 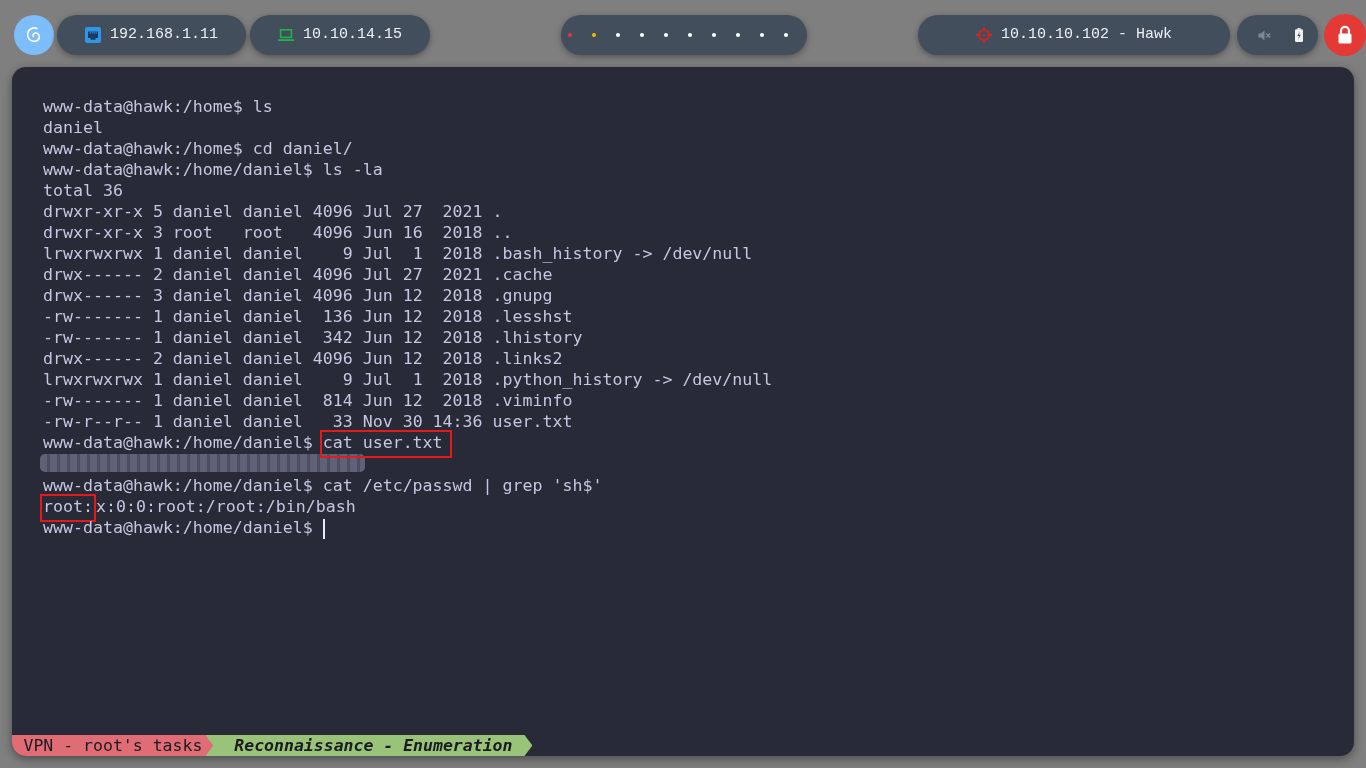 What do you see at coordinates (408, 379) in the screenshot?
I see `output-text: lrwxrwxrwx 1 daniel daniel 9 Jul 1 2018 .python_history -> /dev/null` at bounding box center [408, 379].